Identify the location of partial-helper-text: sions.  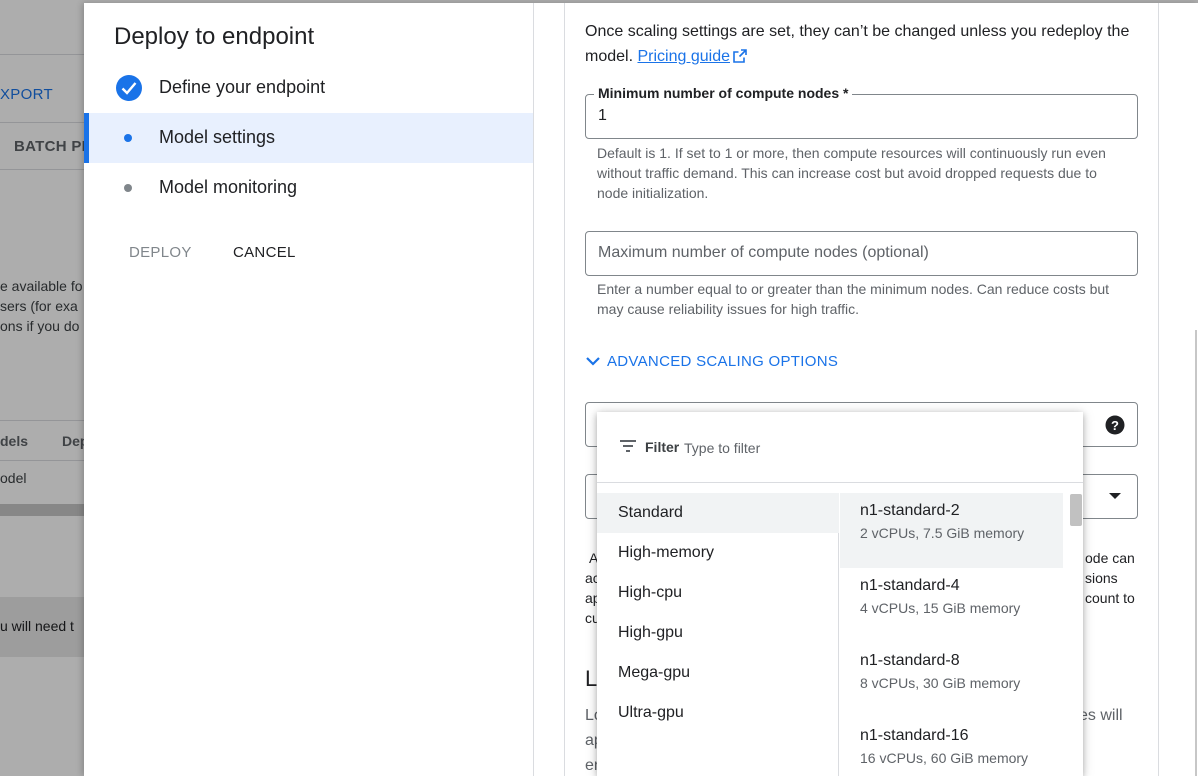
(1101, 578).